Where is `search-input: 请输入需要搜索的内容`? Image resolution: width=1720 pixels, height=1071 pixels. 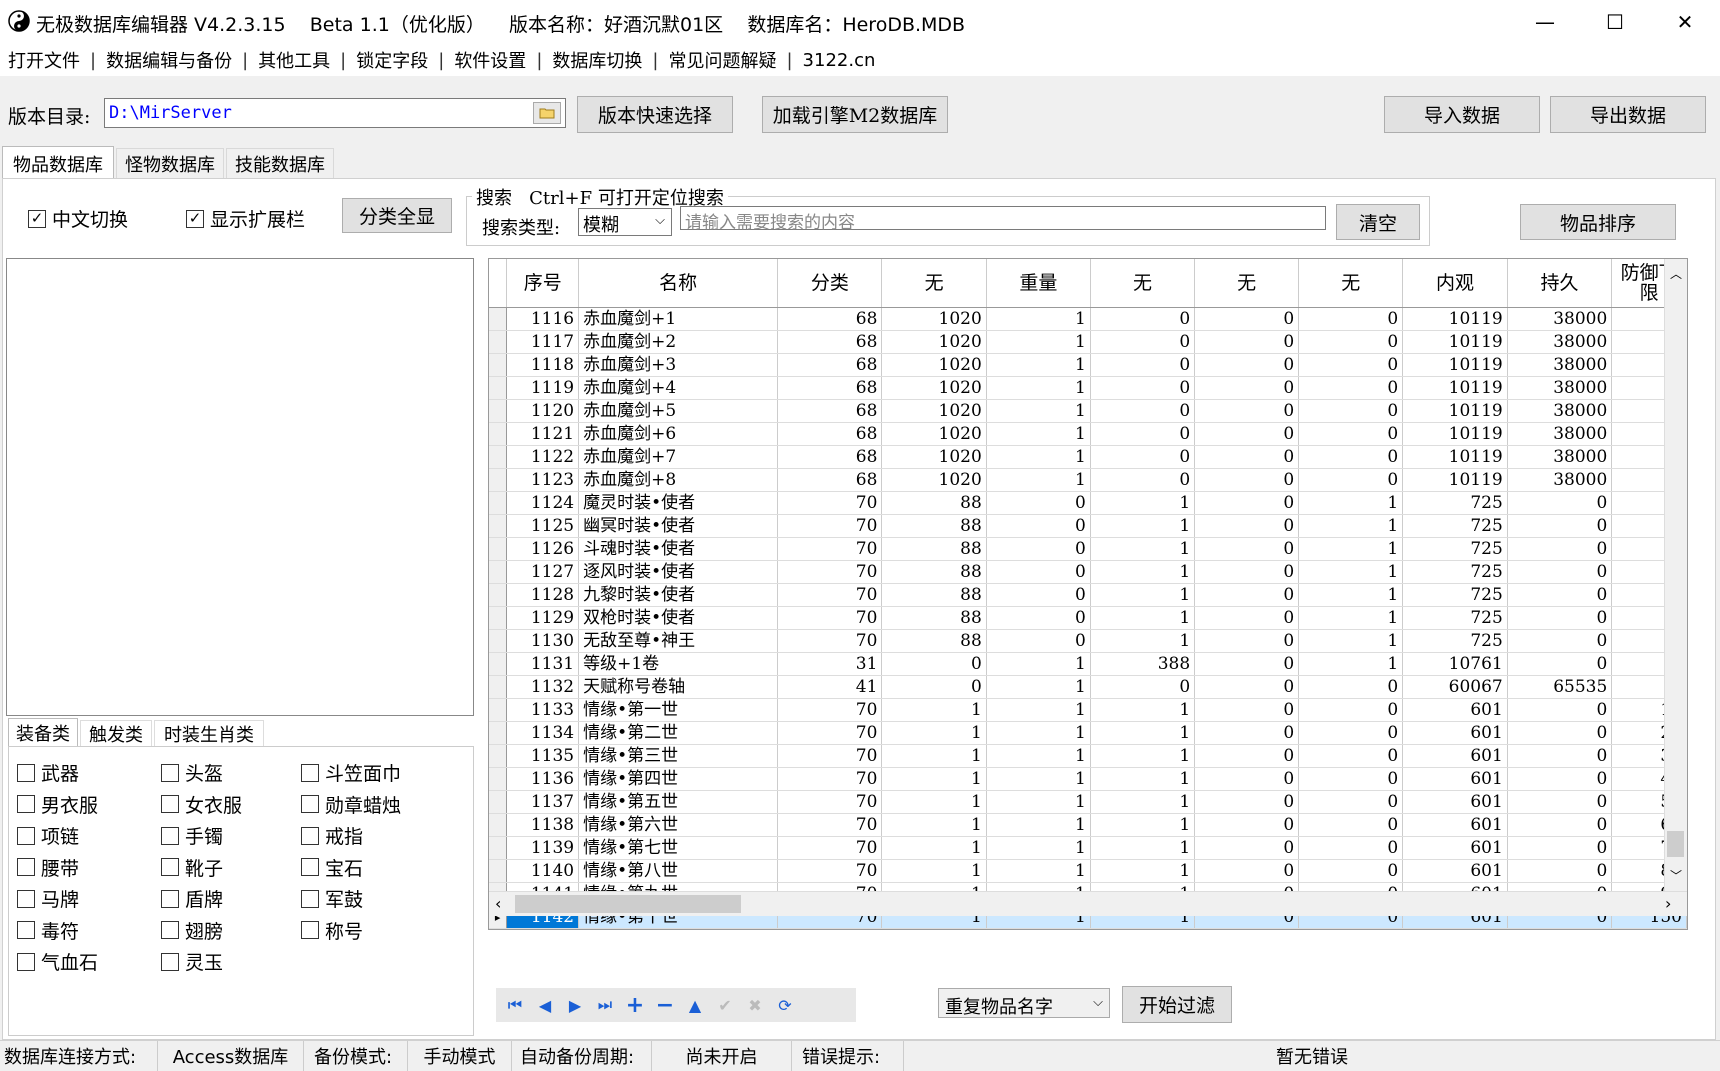
search-input: 请输入需要搜索的内容 is located at coordinates (1003, 219).